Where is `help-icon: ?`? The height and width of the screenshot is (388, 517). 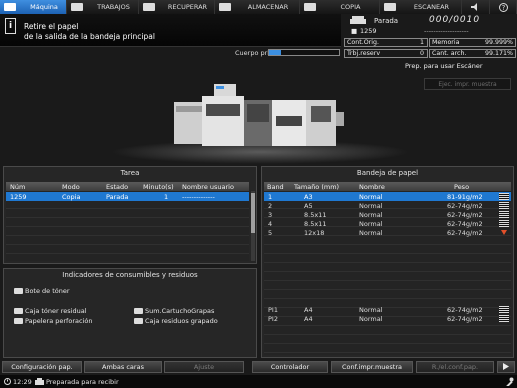
help-icon: ? is located at coordinates (503, 7).